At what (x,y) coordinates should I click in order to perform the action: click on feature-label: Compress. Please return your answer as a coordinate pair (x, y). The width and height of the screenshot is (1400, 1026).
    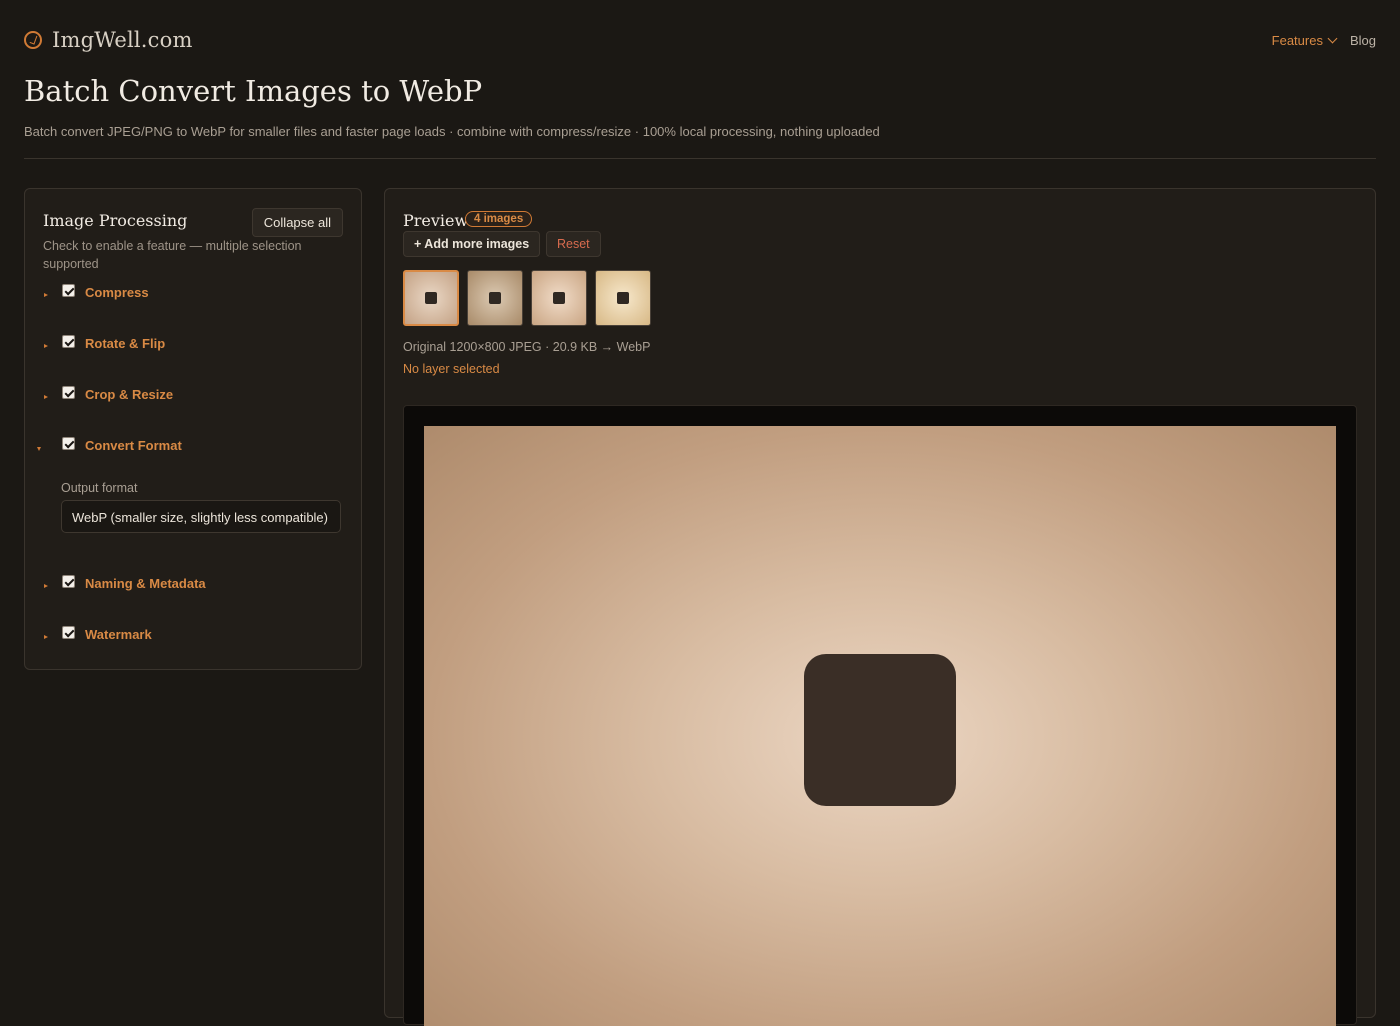
    Looking at the image, I should click on (117, 292).